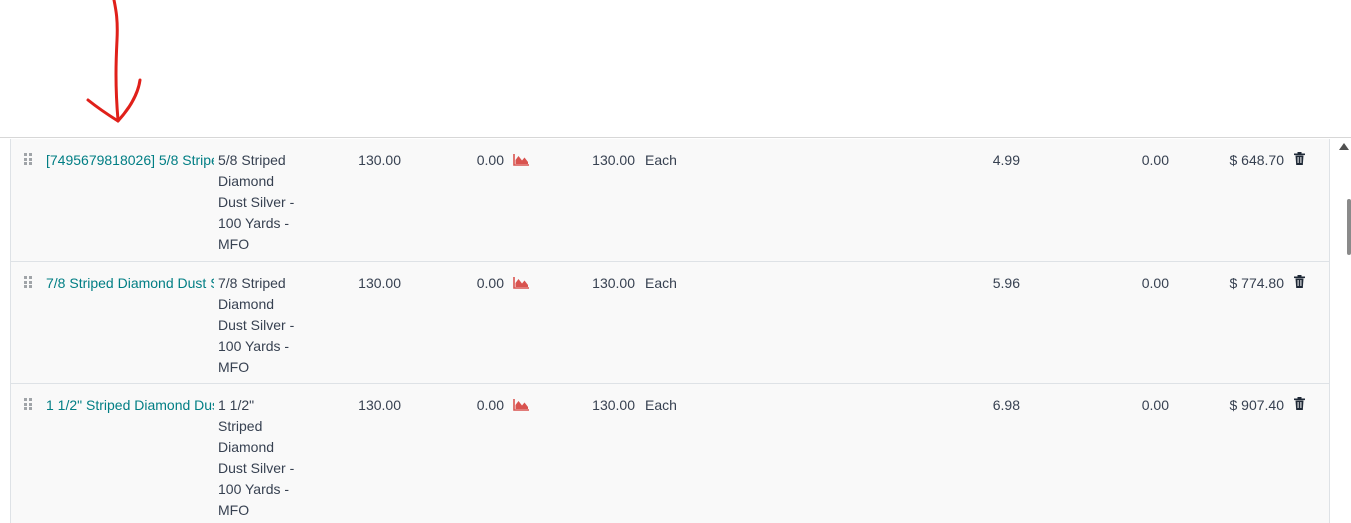 The image size is (1351, 523). What do you see at coordinates (980, 283) in the screenshot?
I see `unit-price-cell: 5.96` at bounding box center [980, 283].